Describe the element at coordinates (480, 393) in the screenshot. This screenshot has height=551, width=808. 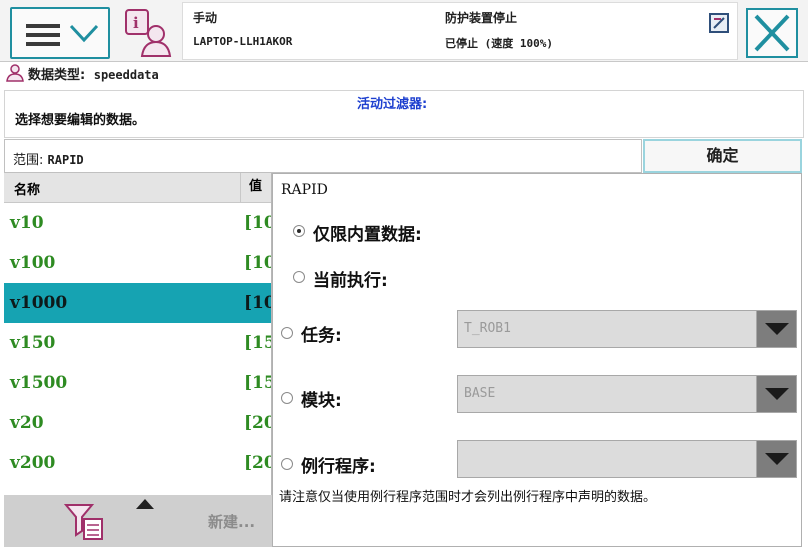
I see `module-dropdown-value: BASE` at that location.